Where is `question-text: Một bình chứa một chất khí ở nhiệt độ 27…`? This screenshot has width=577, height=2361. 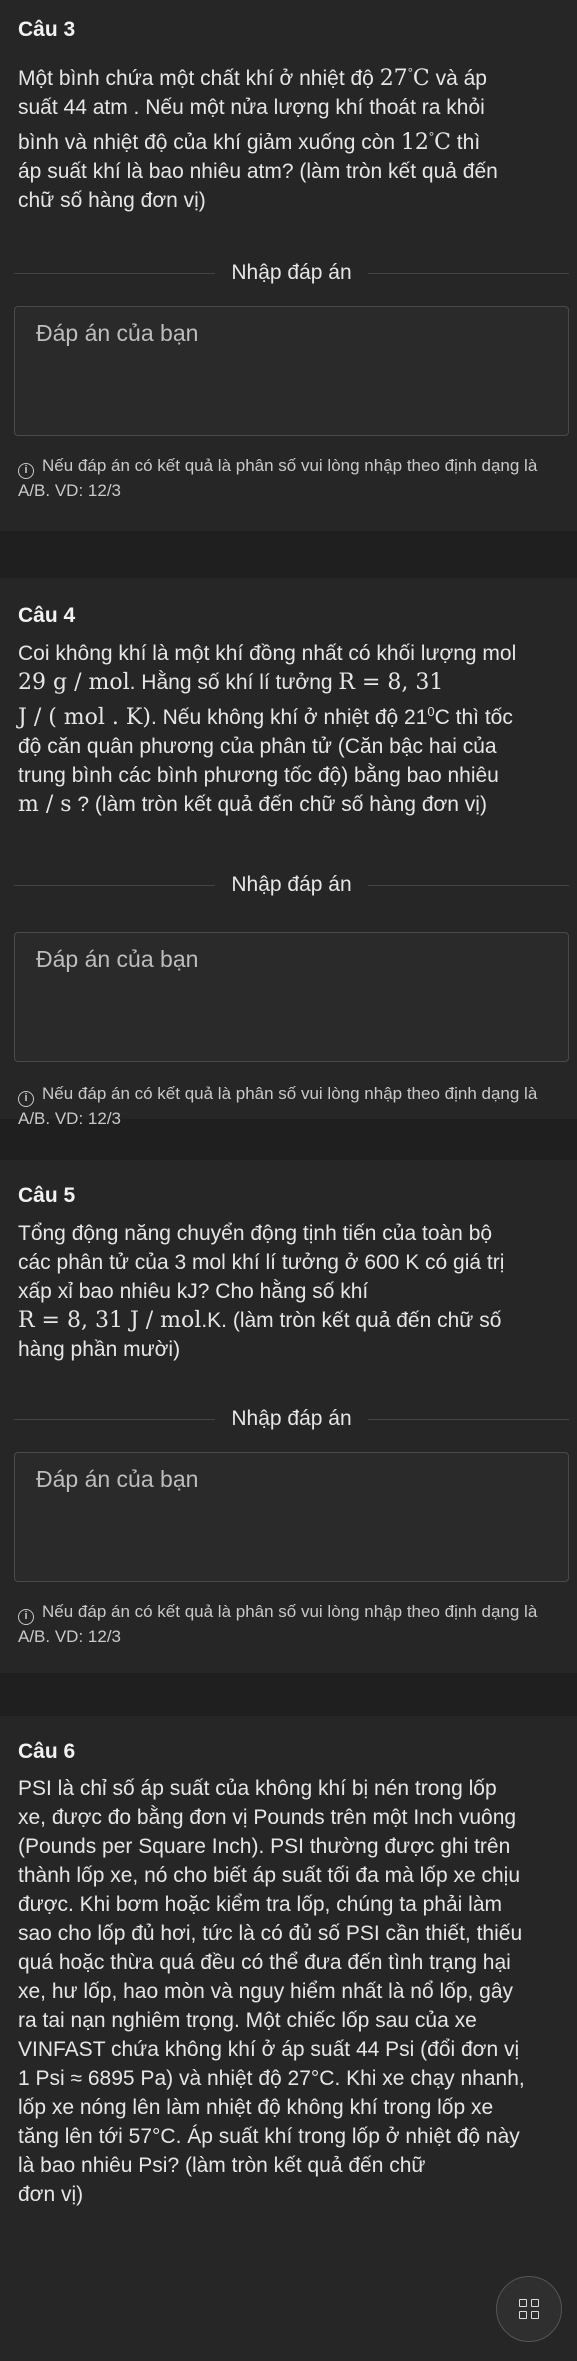
question-text: Một bình chứa một chất khí ở nhiệt độ 27… is located at coordinates (258, 138).